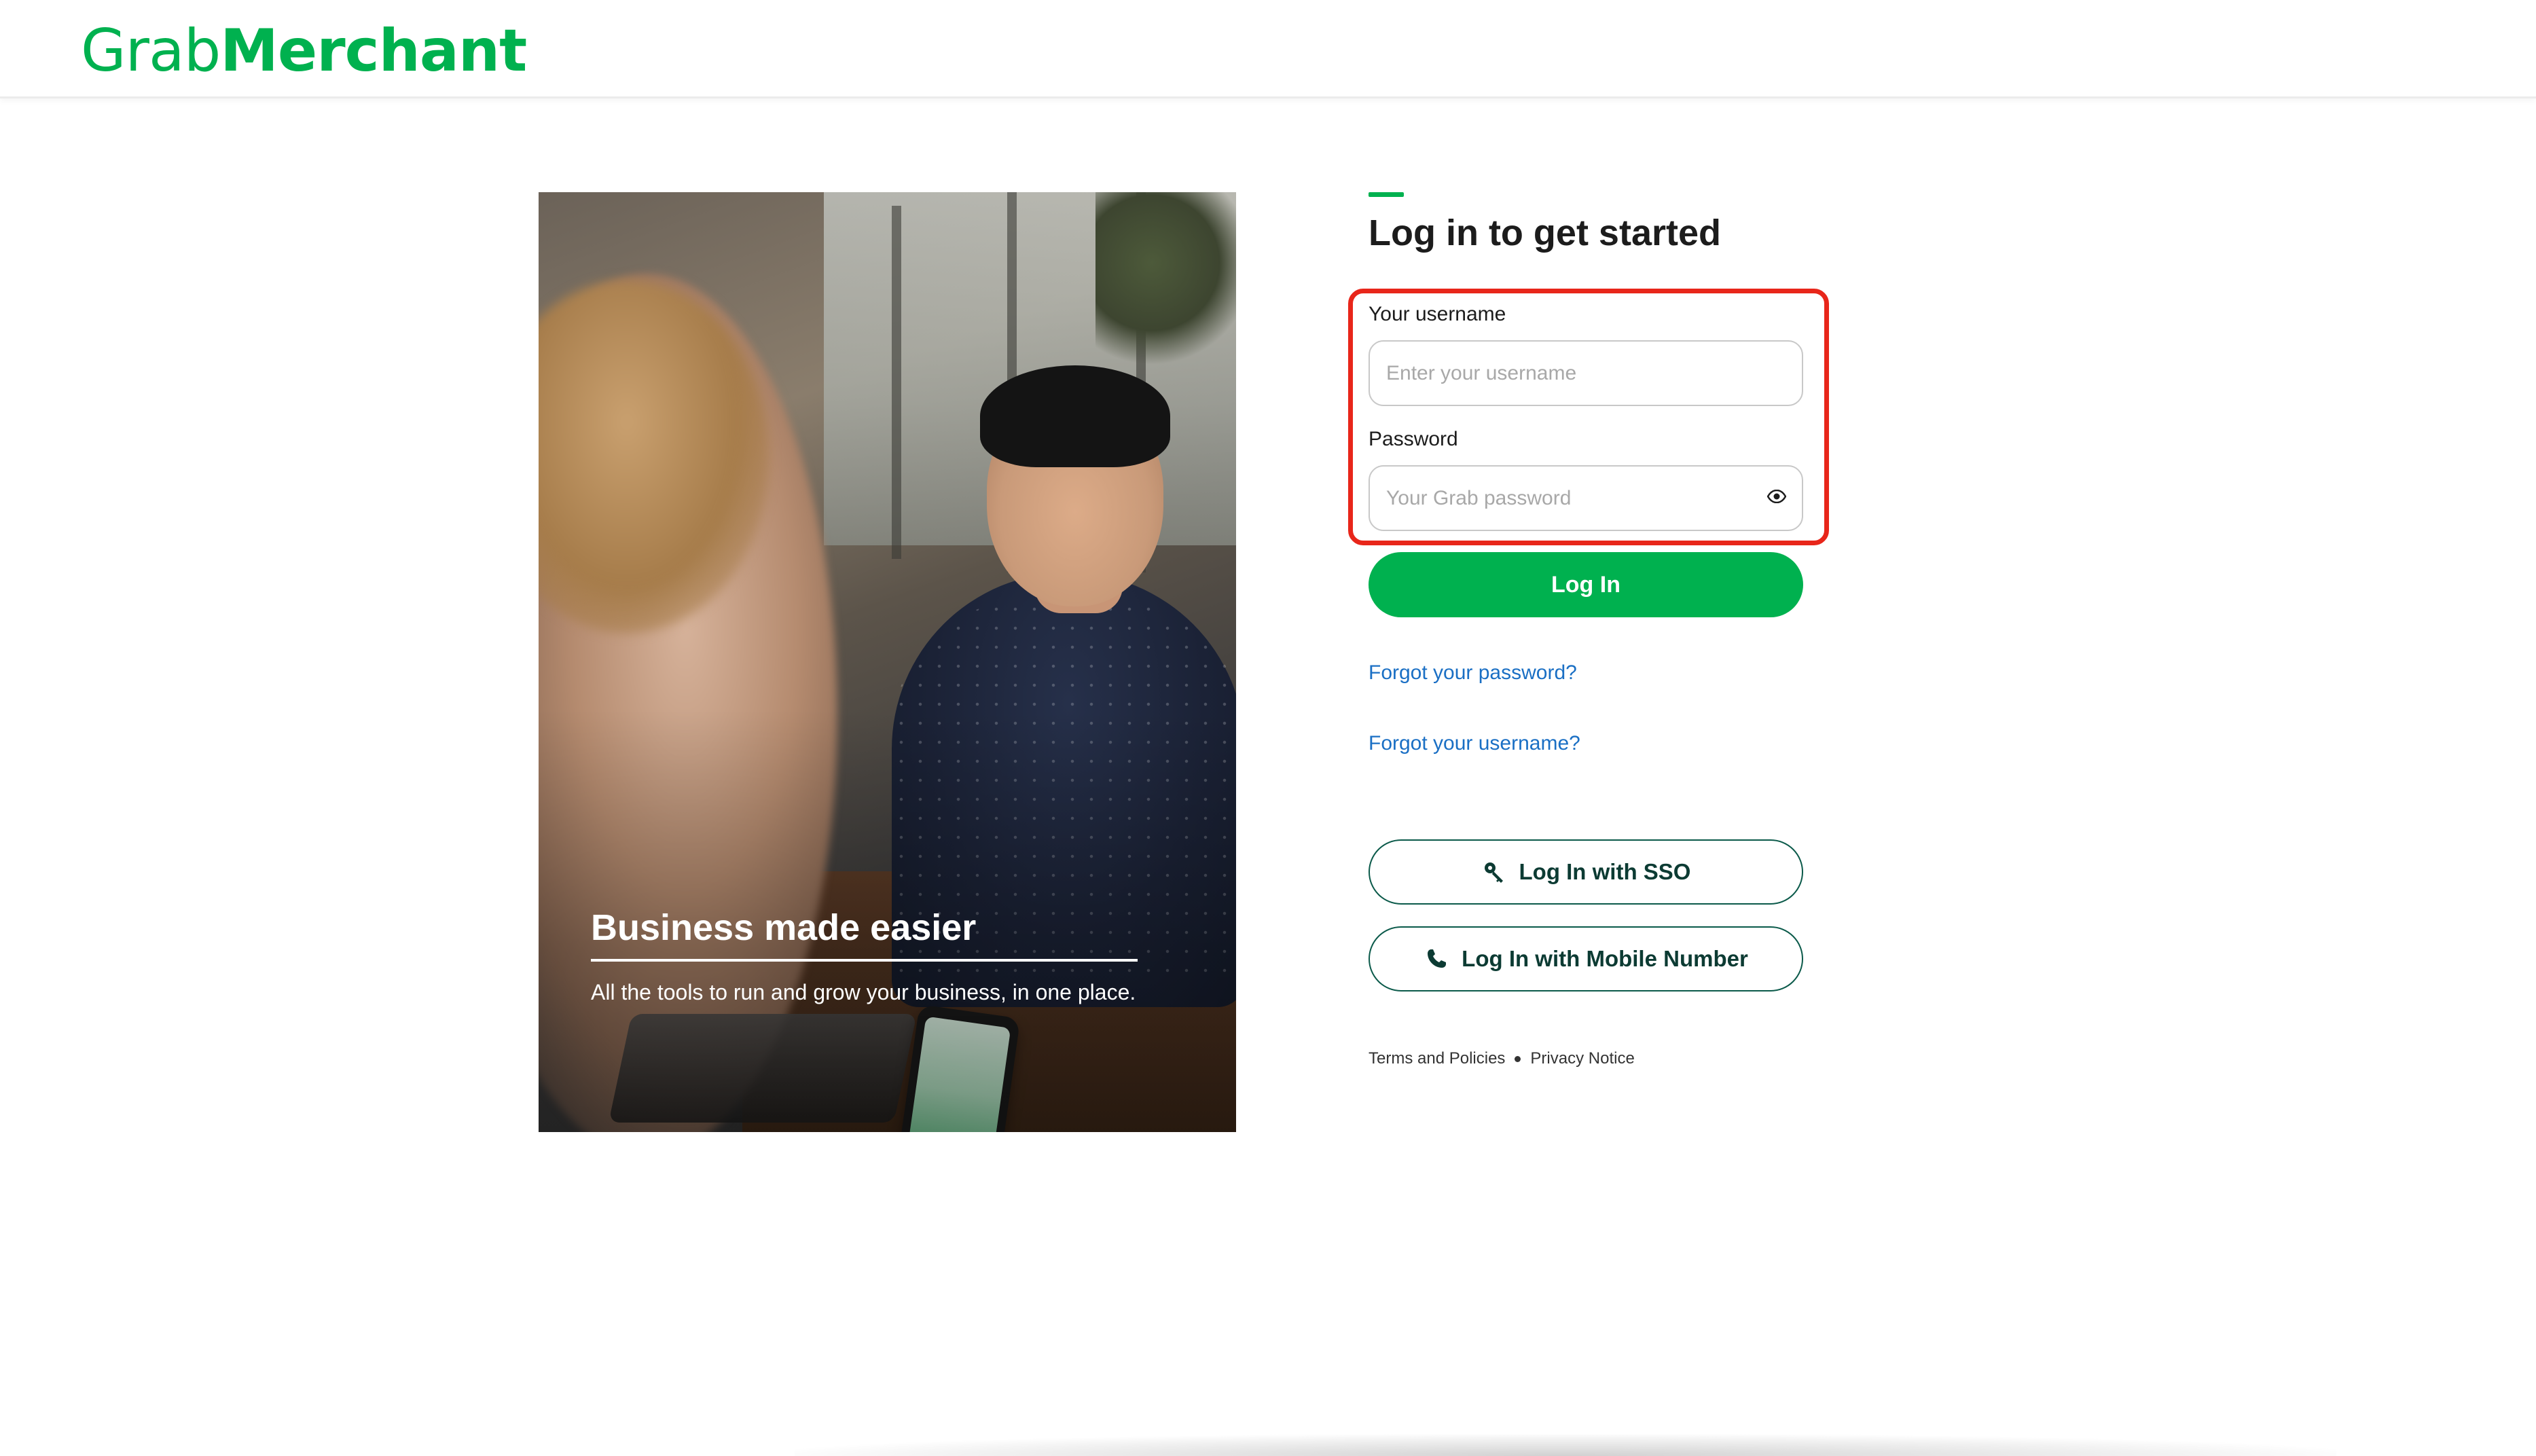 The width and height of the screenshot is (2536, 1456). I want to click on eye-icon, so click(1777, 498).